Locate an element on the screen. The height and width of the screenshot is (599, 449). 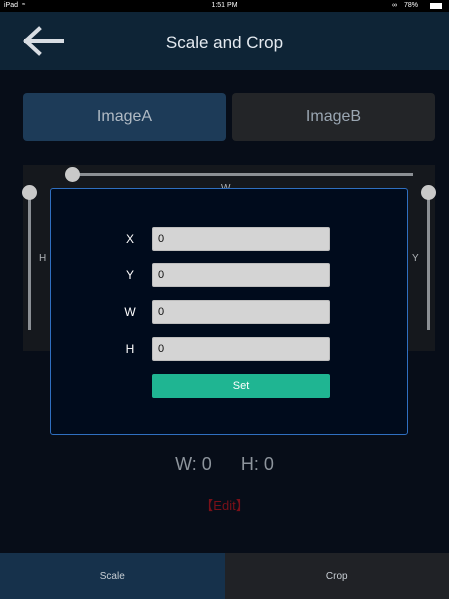
set-button: Set is located at coordinates (241, 386).